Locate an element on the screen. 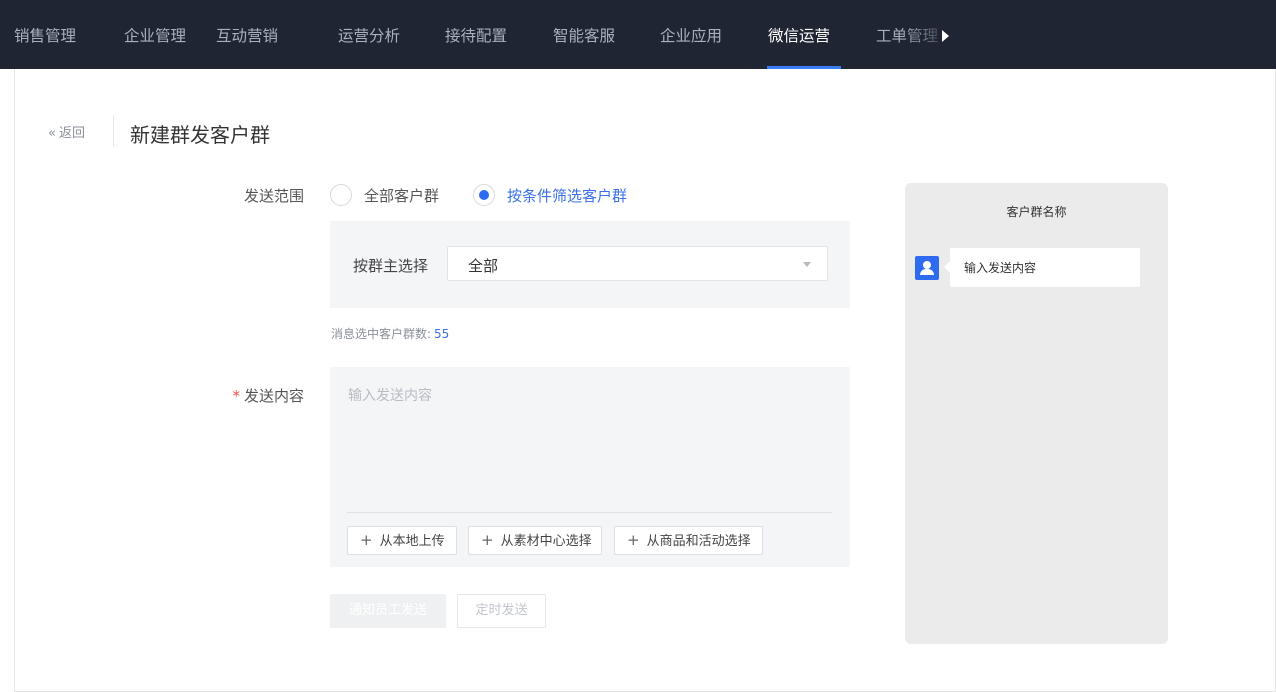  radio-all-groups: 全部客户群 is located at coordinates (384, 195).